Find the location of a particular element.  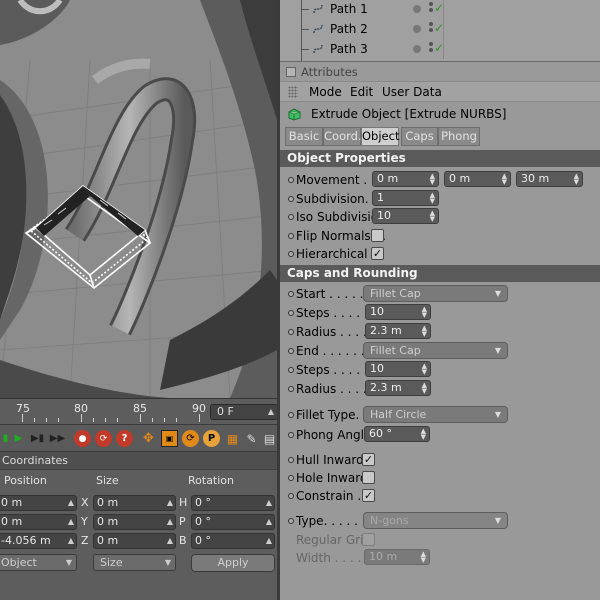

width-field: 10 m ▲ ▼ is located at coordinates (397, 557).